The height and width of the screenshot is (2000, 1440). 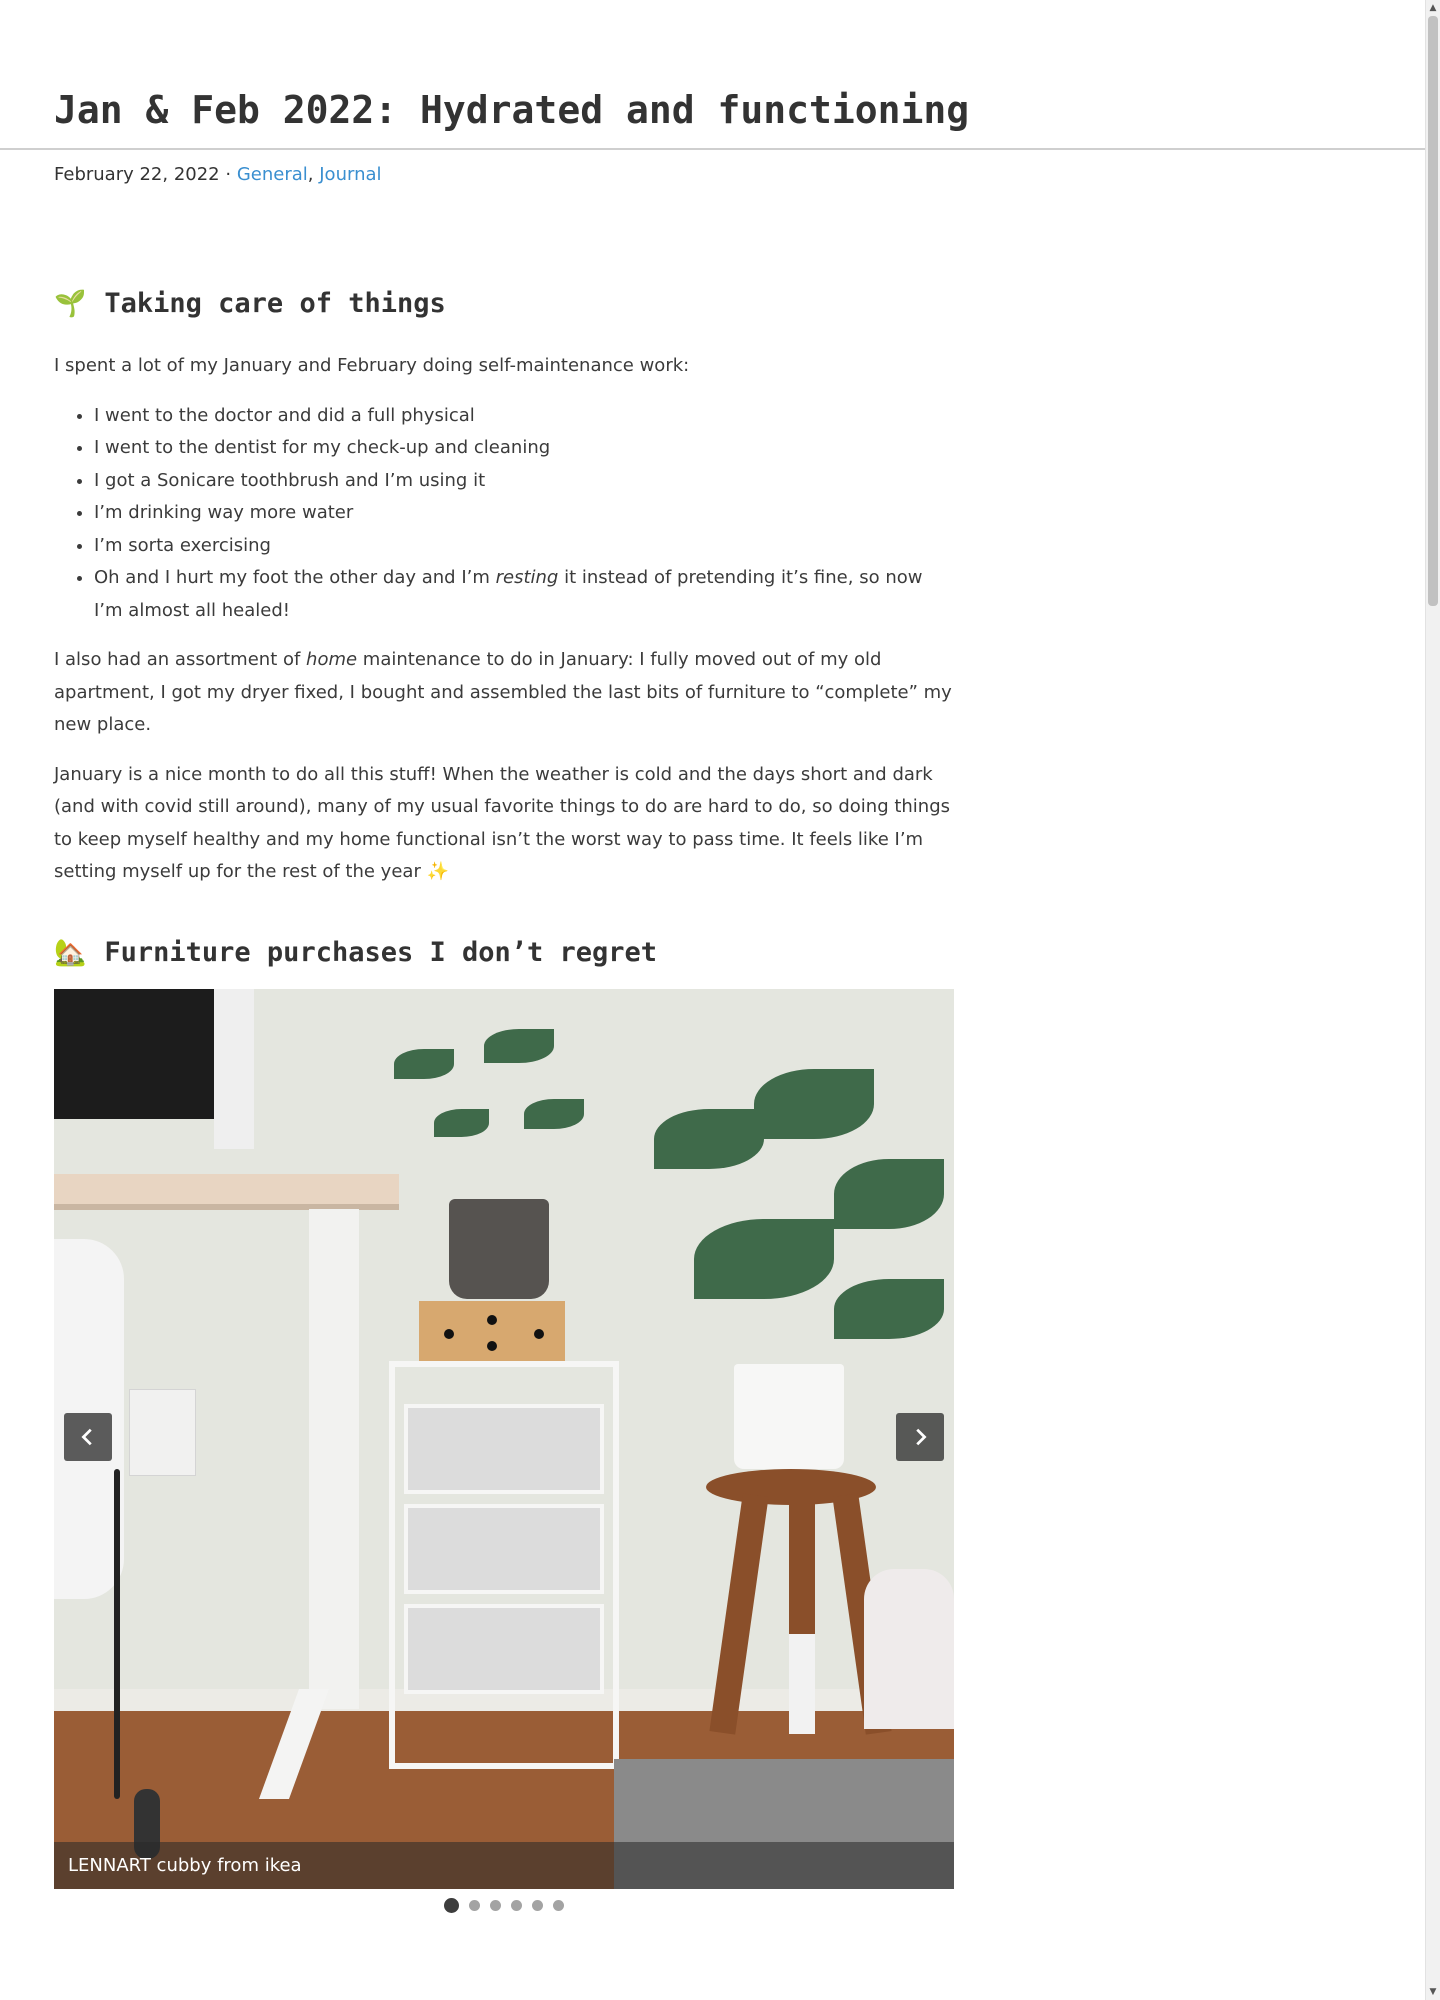 I want to click on house-icon: 🏡, so click(x=70, y=952).